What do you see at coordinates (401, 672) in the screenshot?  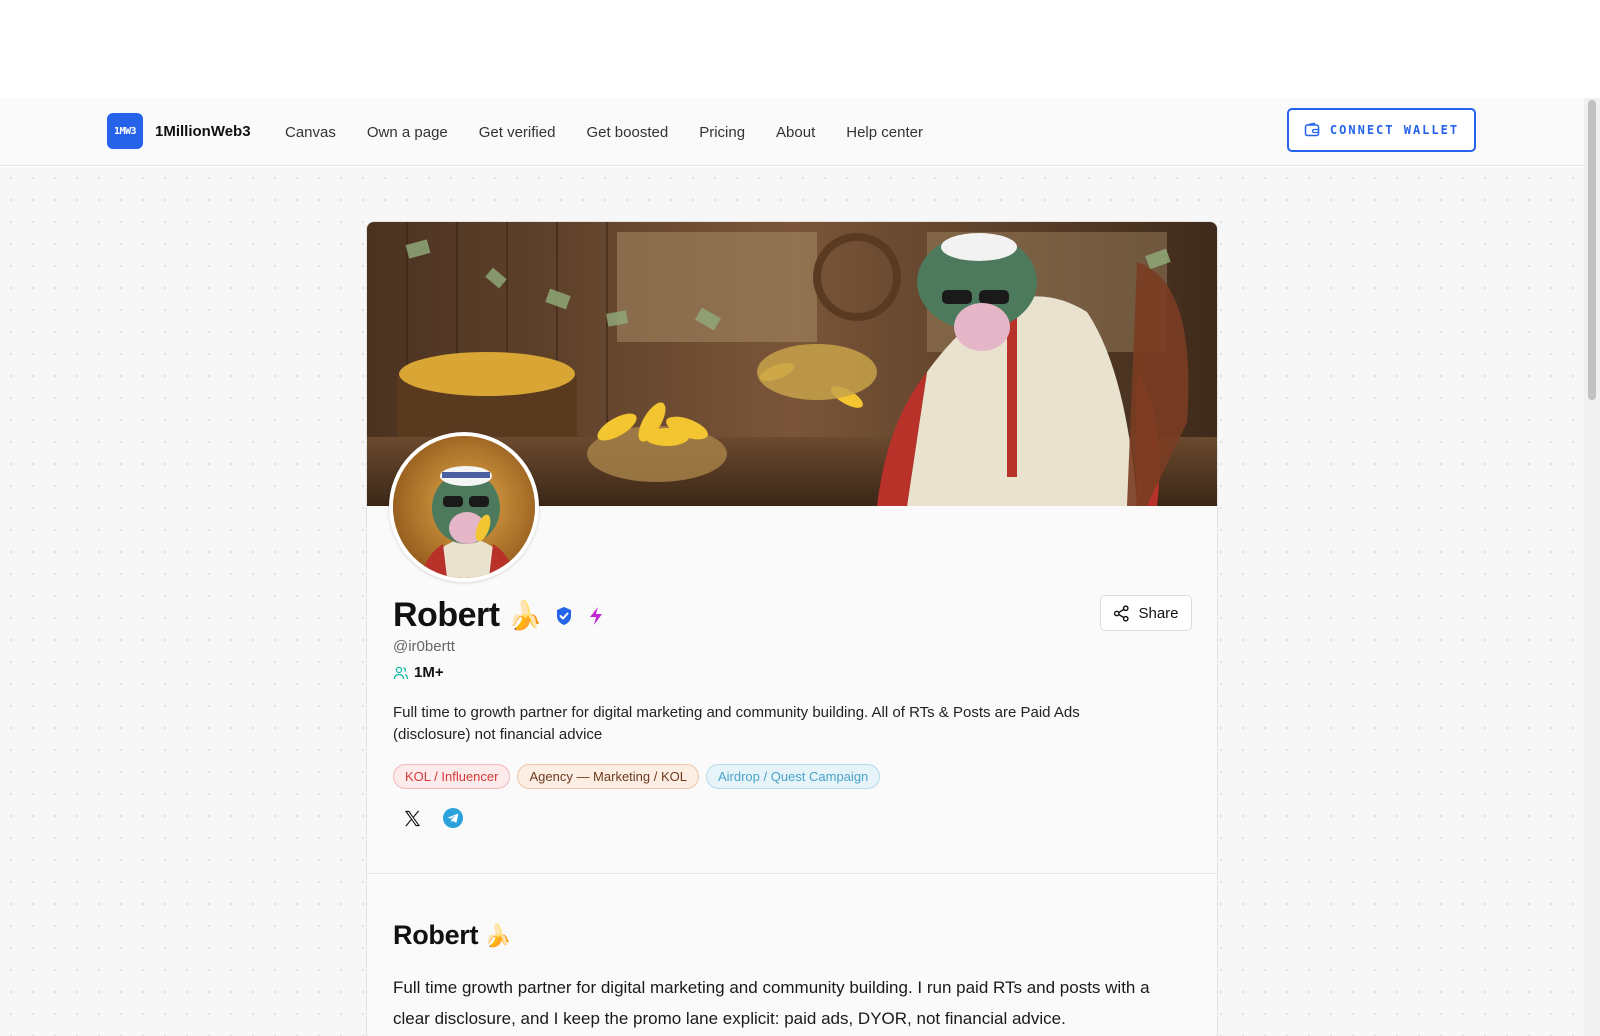 I see `users-icon` at bounding box center [401, 672].